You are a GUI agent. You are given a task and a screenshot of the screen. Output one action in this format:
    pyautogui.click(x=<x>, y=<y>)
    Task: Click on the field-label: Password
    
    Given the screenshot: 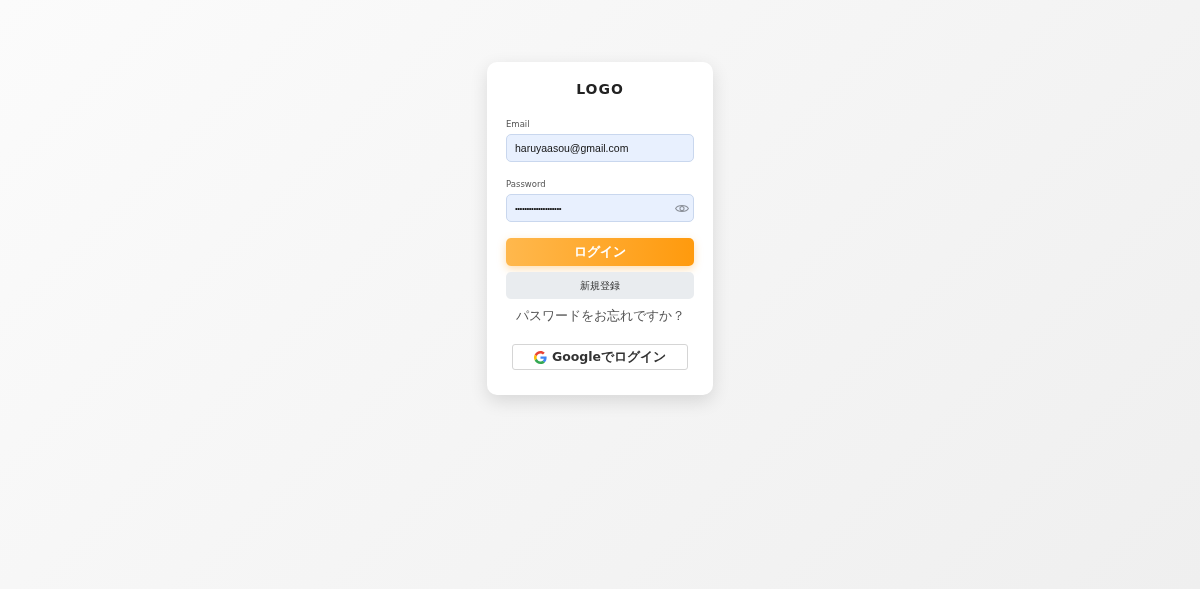 What is the action you would take?
    pyautogui.click(x=526, y=184)
    